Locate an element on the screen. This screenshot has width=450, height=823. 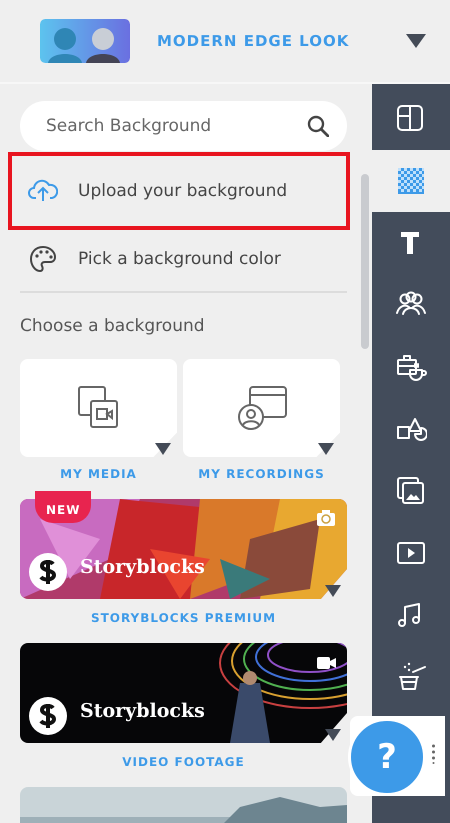
menu-item: Upload your background is located at coordinates (179, 191).